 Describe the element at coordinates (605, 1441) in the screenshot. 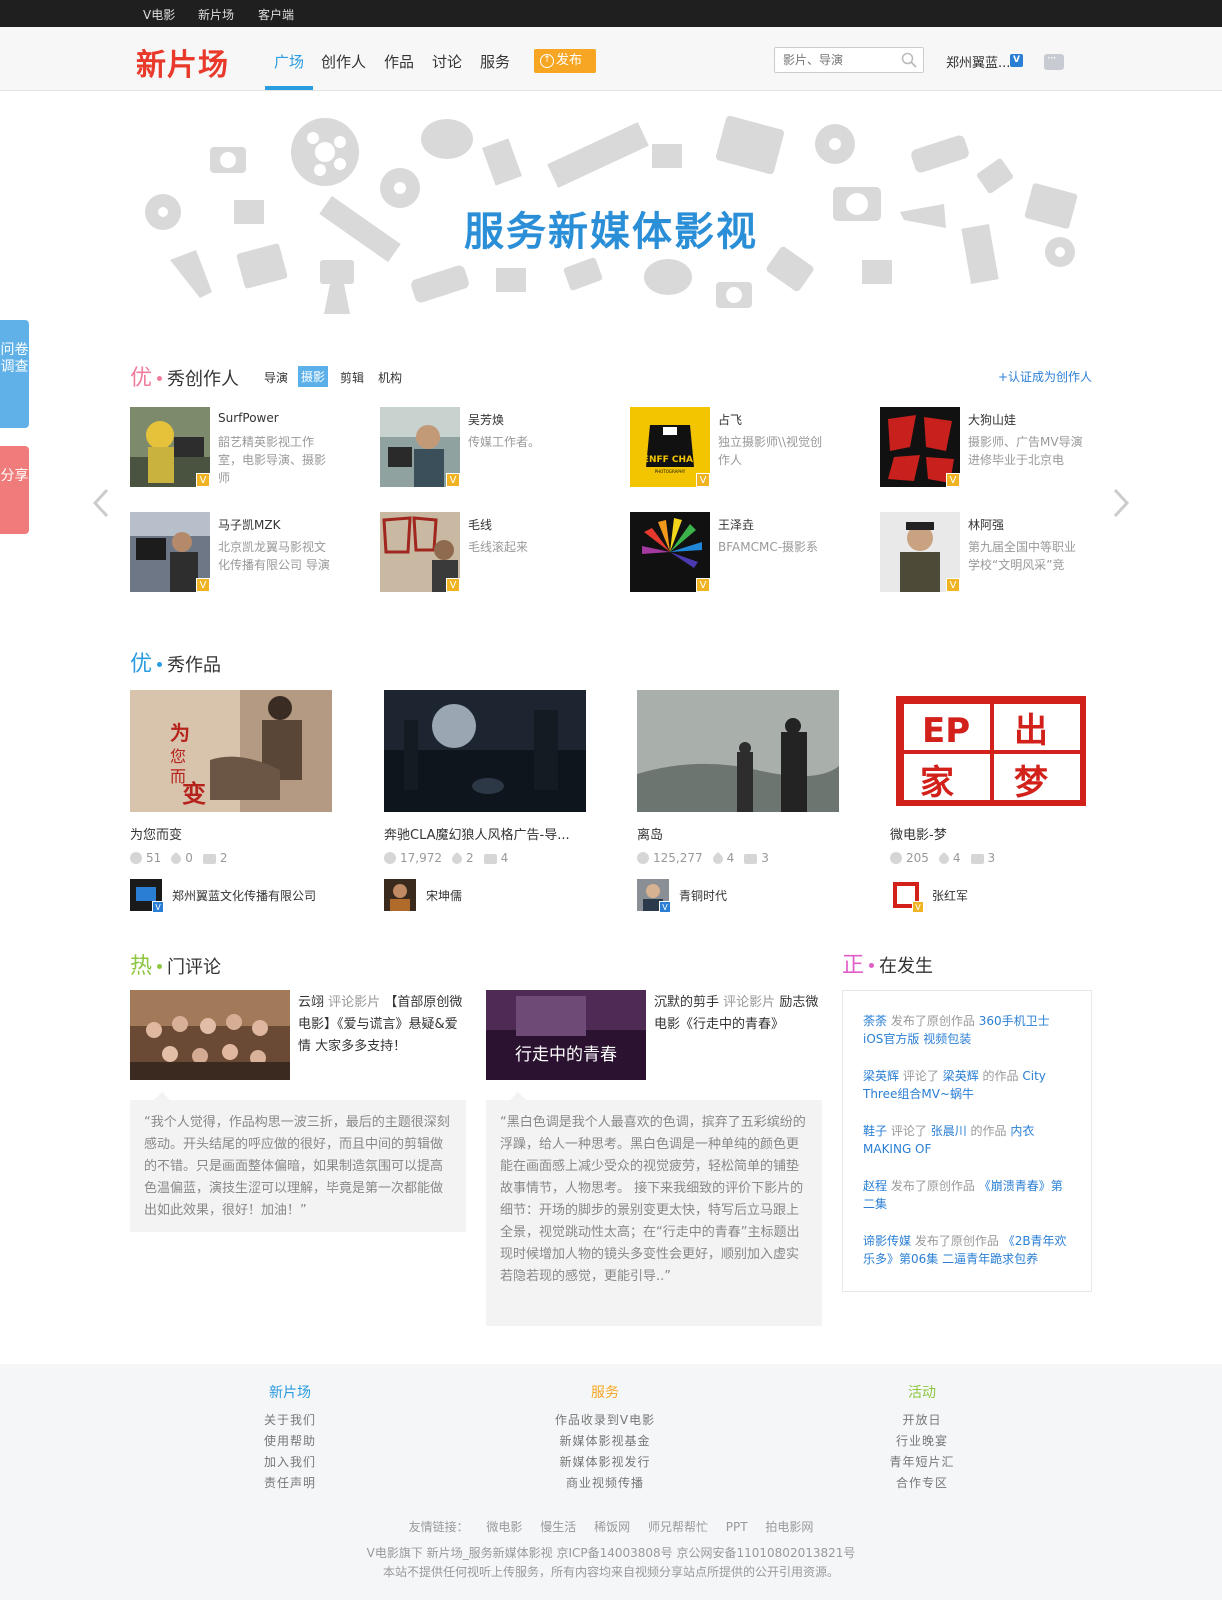

I see `footer-link: 新媒体影视基金` at that location.